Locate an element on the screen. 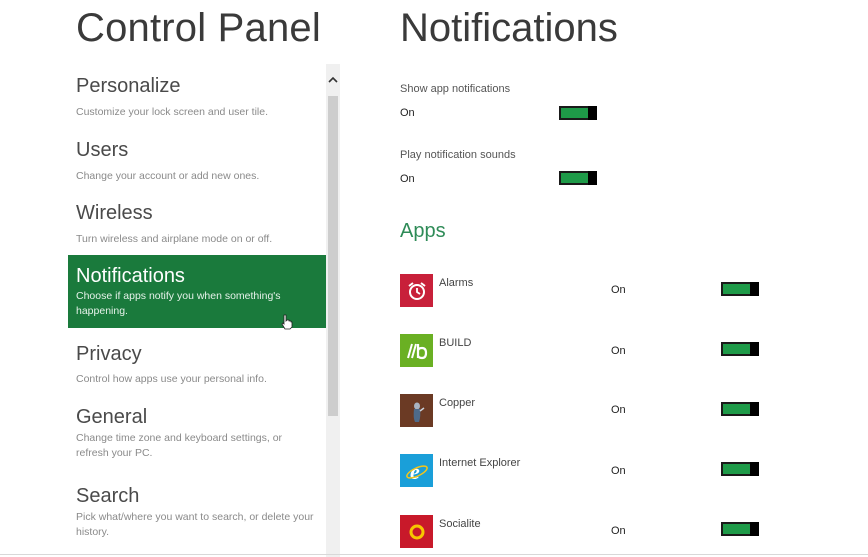  nav-item-title: Users is located at coordinates (102, 150).